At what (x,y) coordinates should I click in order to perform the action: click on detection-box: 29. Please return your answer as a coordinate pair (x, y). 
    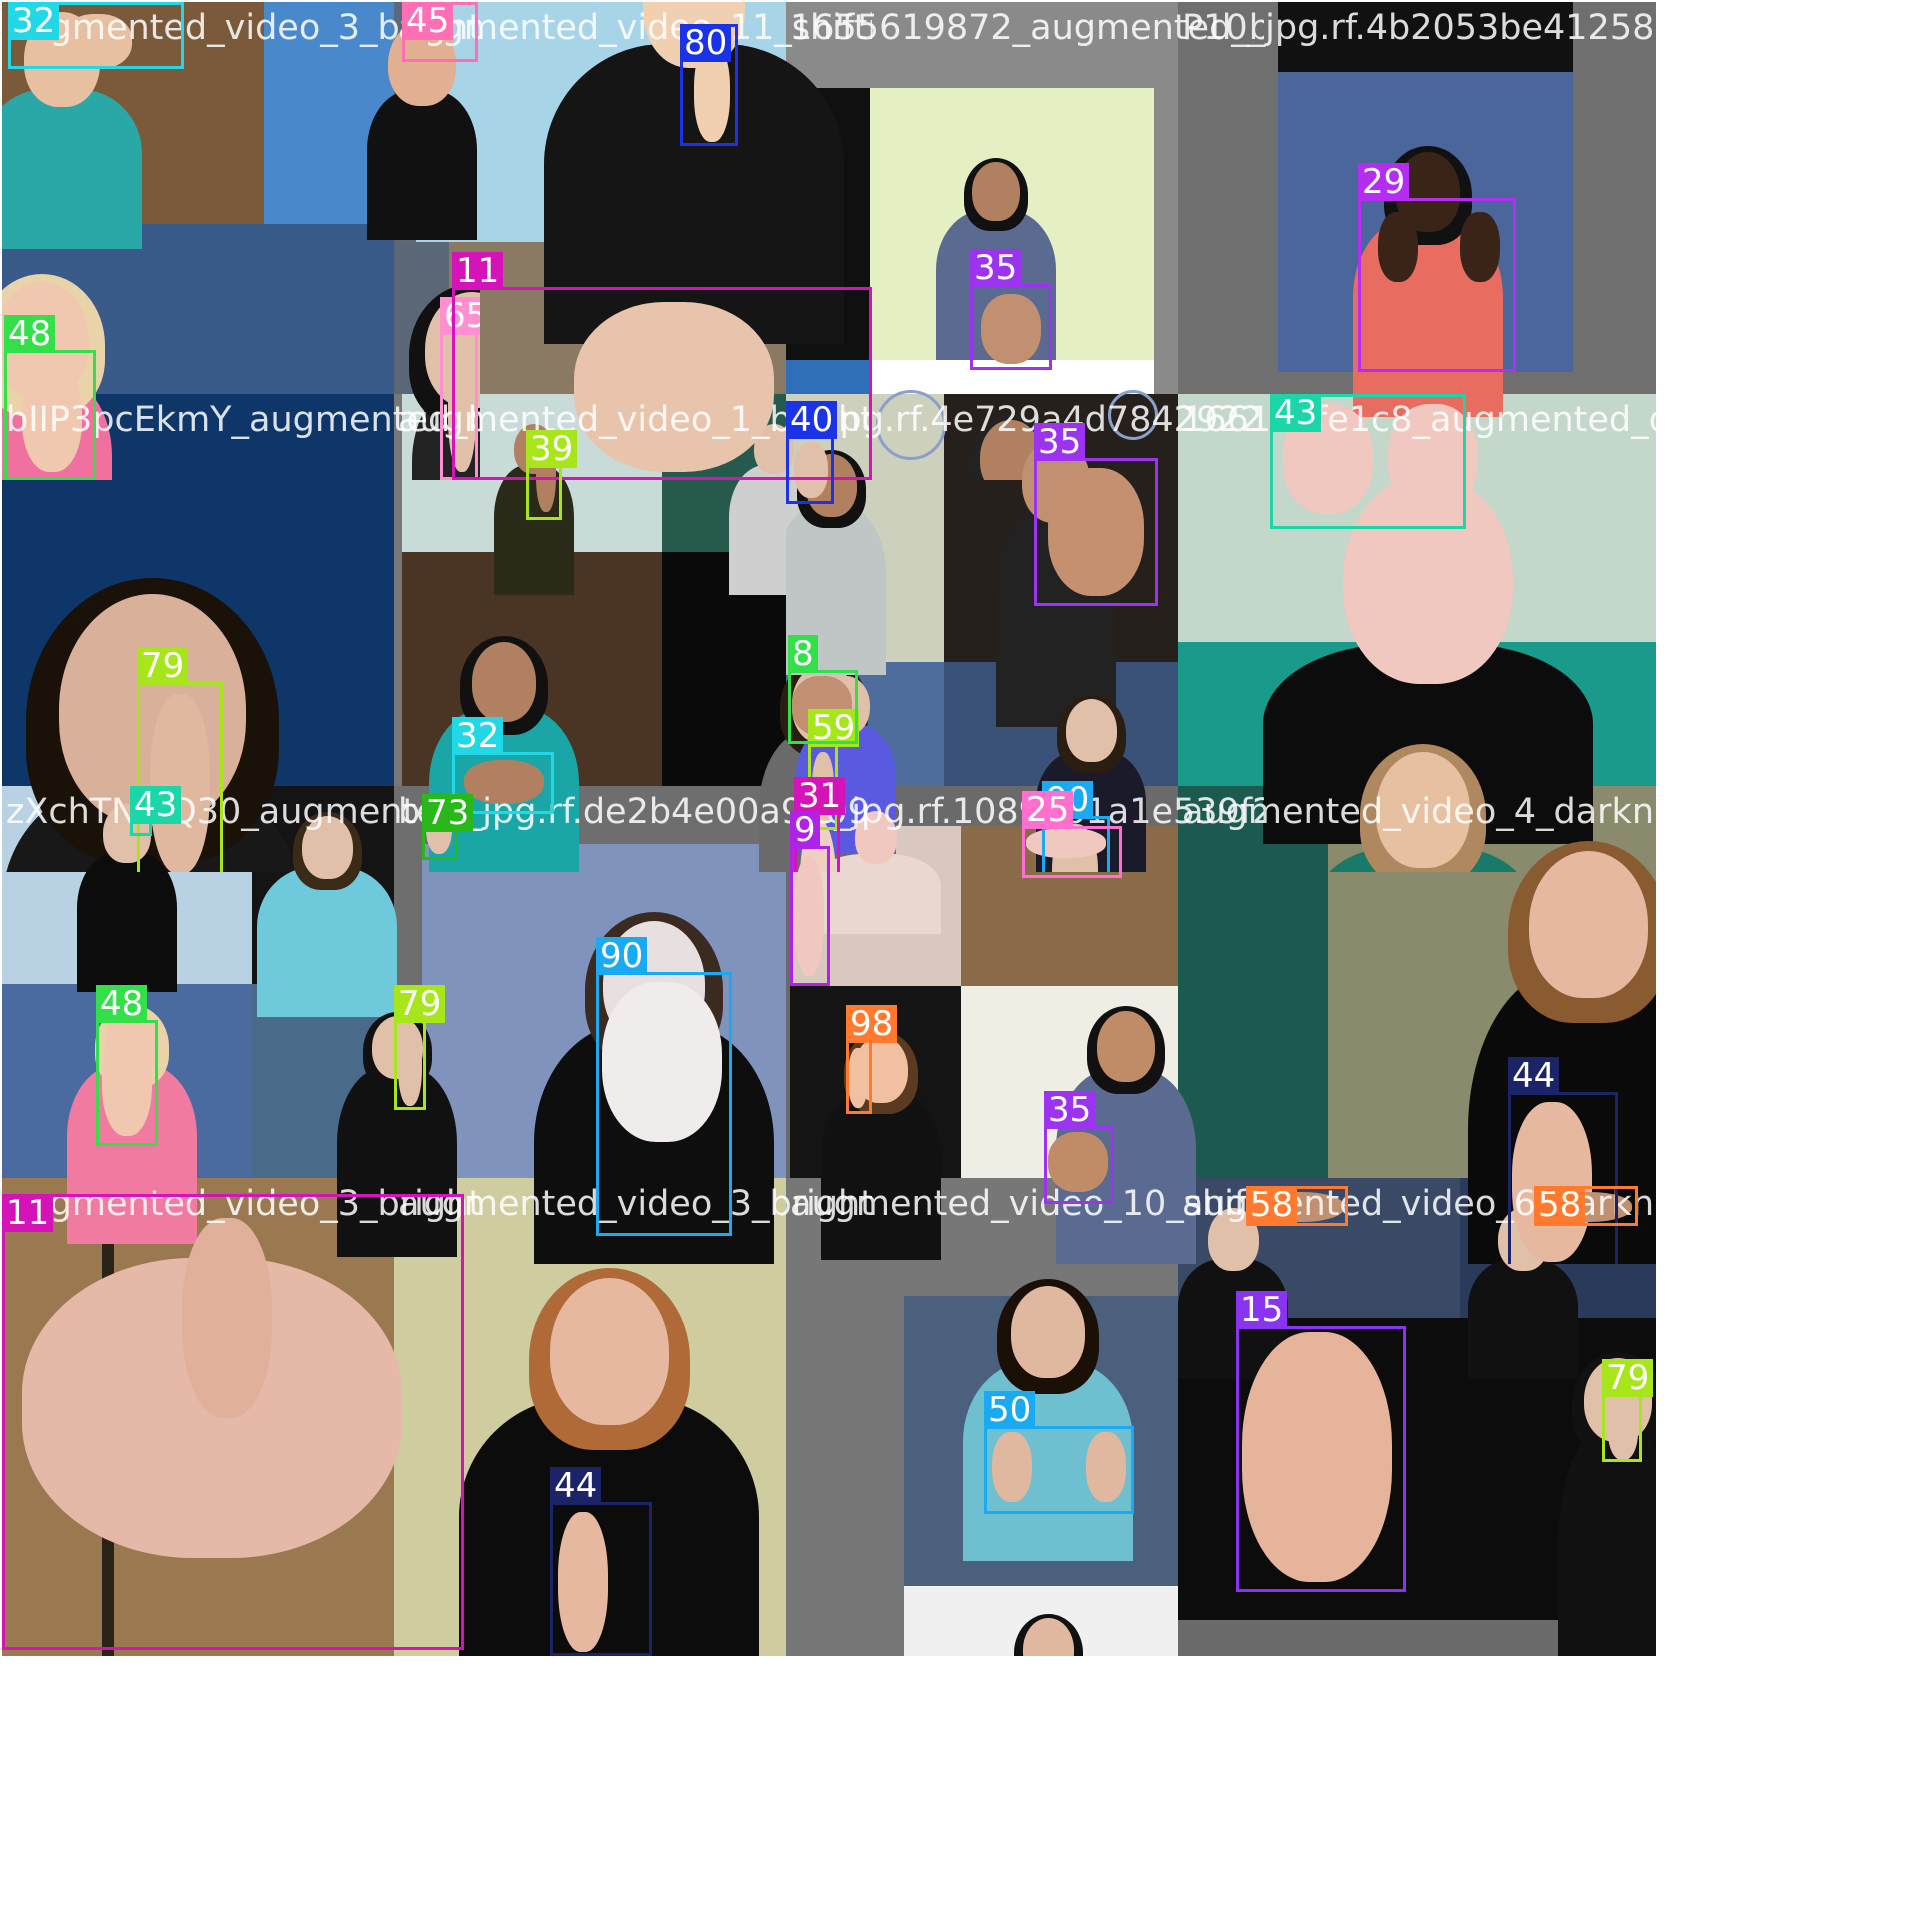
    Looking at the image, I should click on (1437, 267).